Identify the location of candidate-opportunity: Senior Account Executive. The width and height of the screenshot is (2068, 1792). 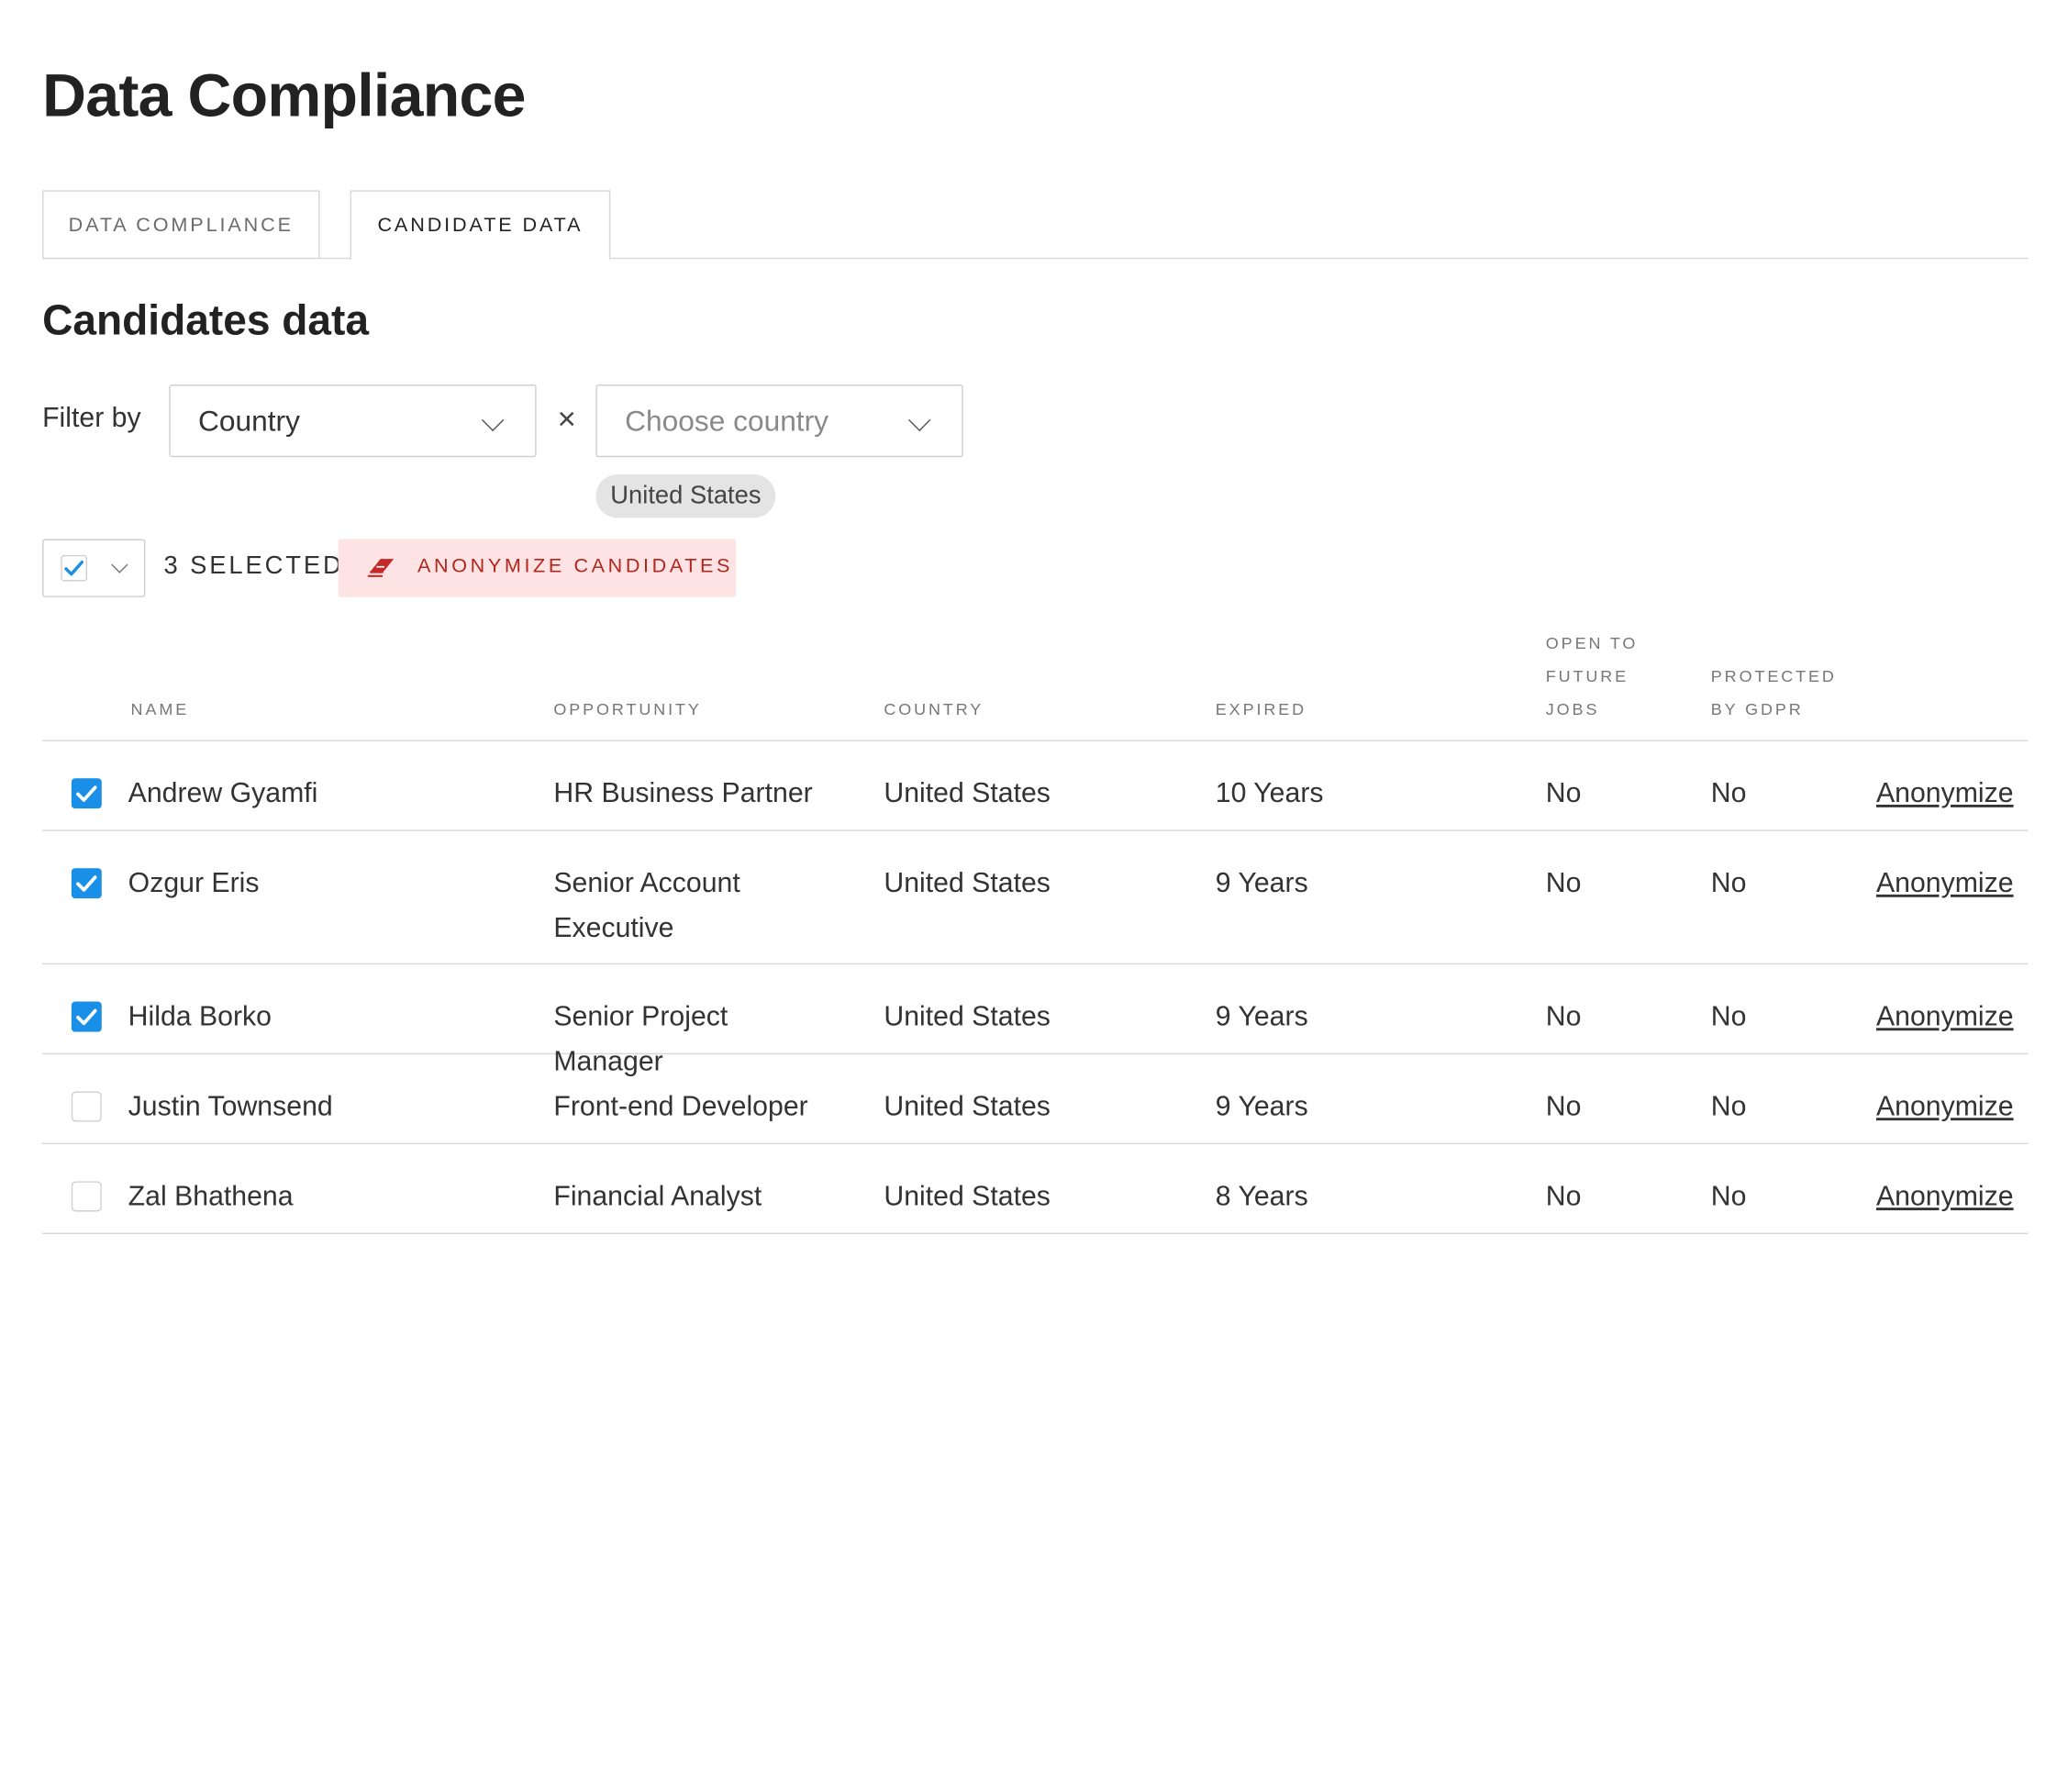
(646, 906).